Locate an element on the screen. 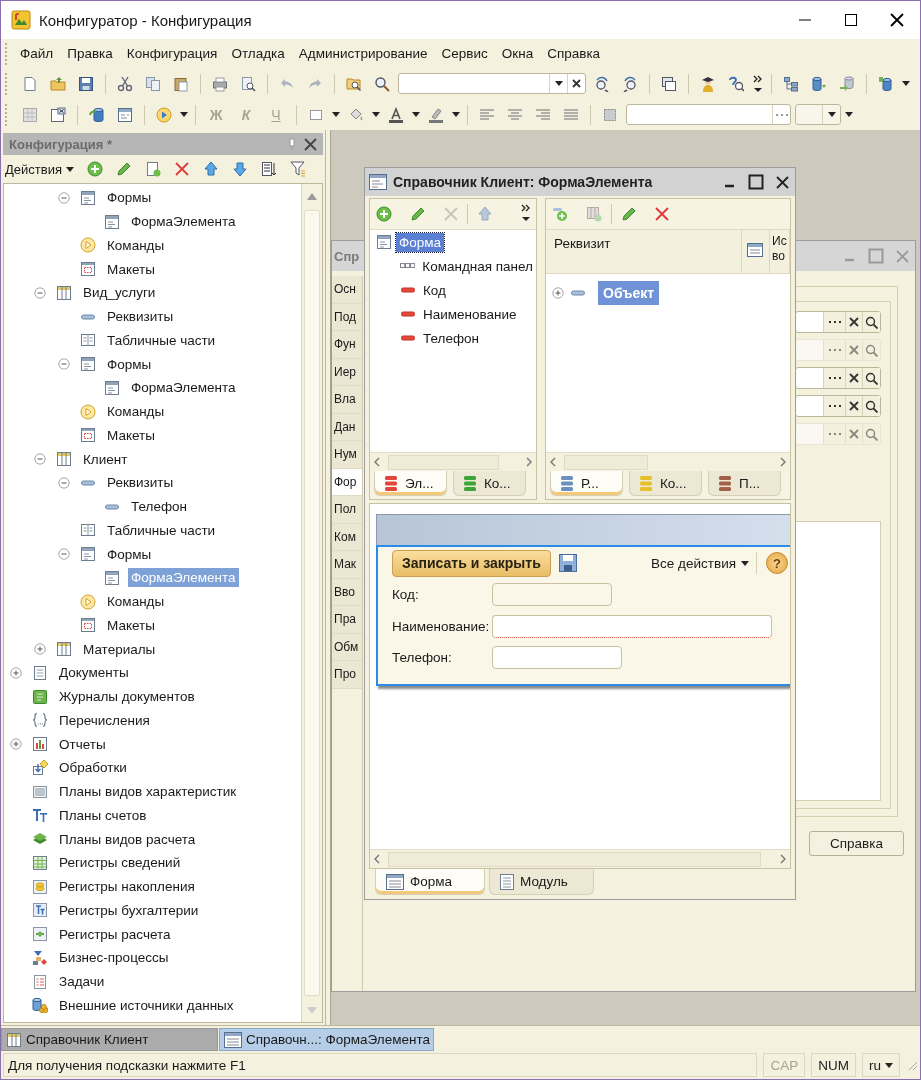 The image size is (921, 1080). editor-tab: Модуль is located at coordinates (541, 882).